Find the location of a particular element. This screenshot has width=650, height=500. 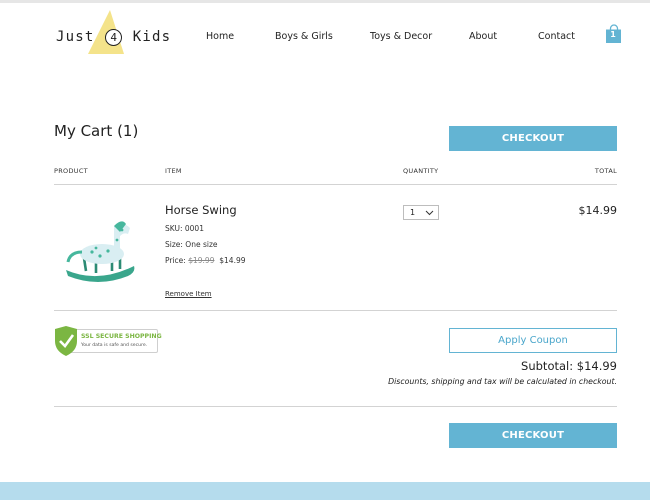

cart-count: 1 is located at coordinates (613, 34).